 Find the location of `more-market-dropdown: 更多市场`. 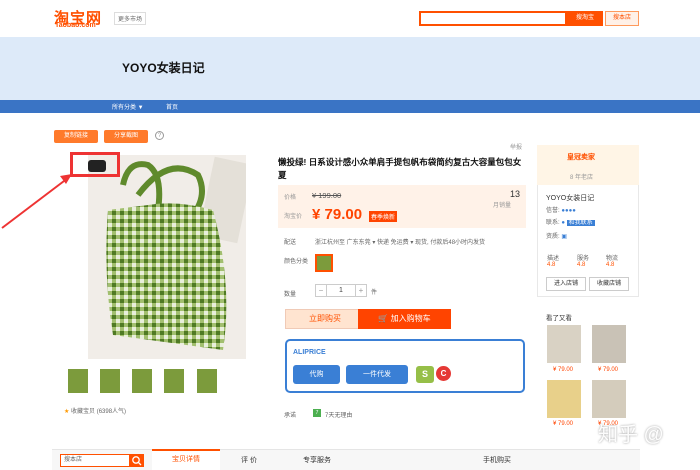

more-market-dropdown: 更多市场 is located at coordinates (130, 18).